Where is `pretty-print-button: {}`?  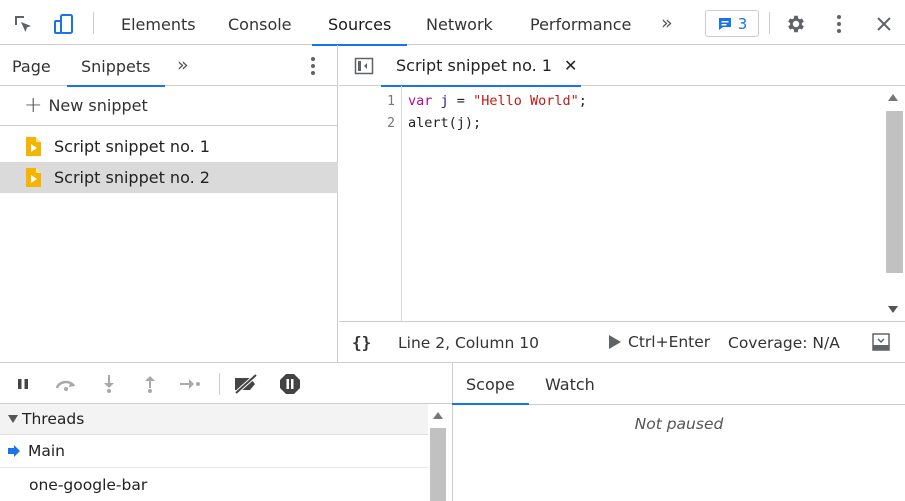 pretty-print-button: {} is located at coordinates (361, 342).